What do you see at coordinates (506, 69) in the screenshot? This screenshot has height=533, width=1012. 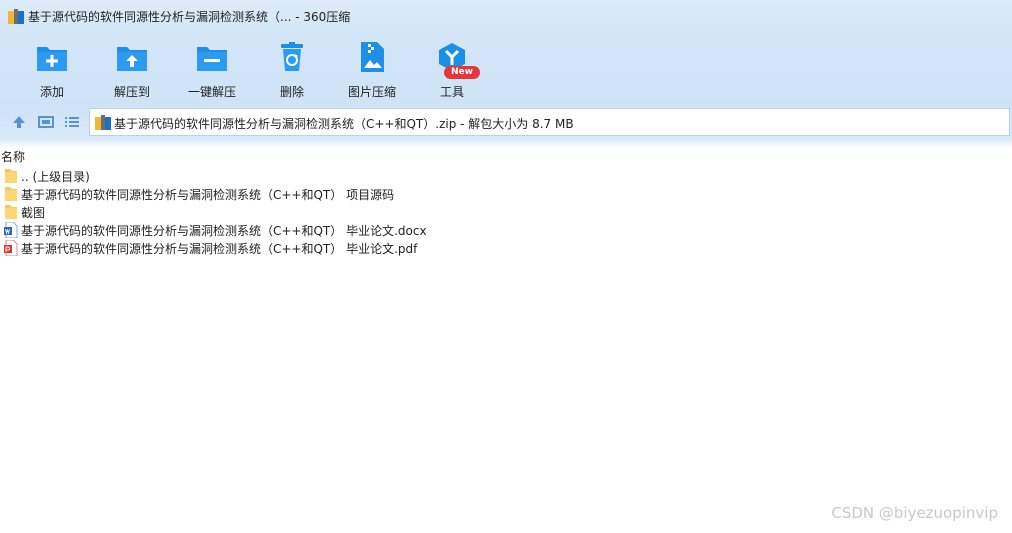 I see `toolbar: 添加 解压到 一键解压 删除 图片压缩 工具 New` at bounding box center [506, 69].